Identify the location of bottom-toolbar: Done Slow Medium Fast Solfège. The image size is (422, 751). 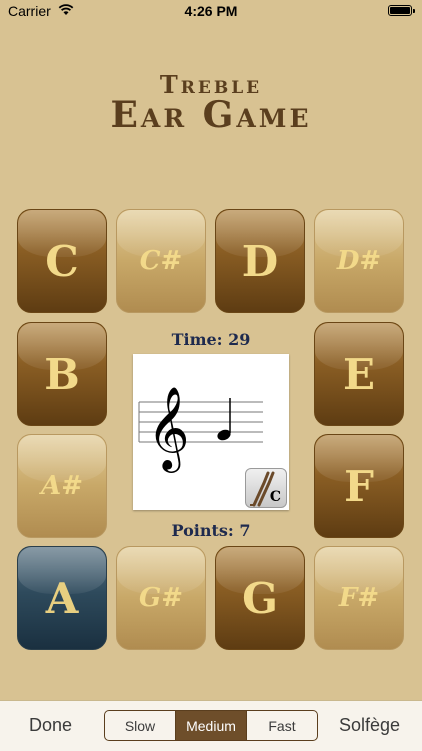
(211, 725).